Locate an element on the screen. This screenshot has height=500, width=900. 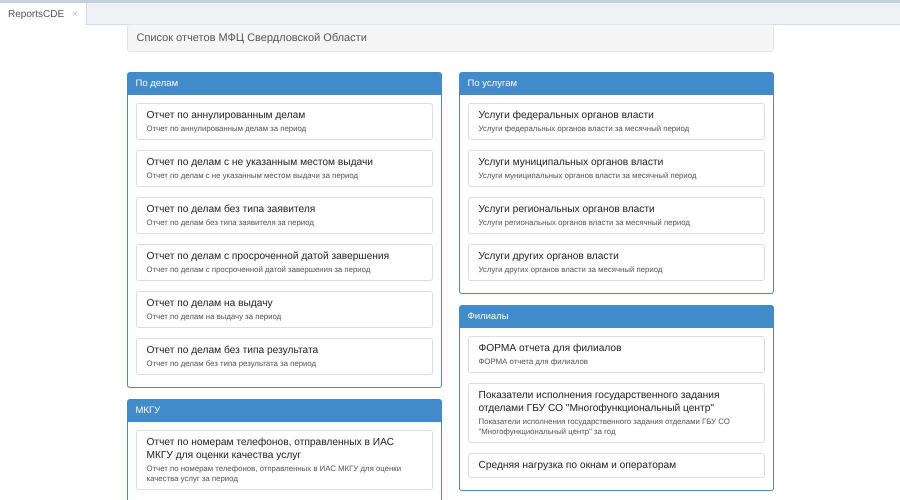
report-title: Отчет по делам с не указанным местом выдачи is located at coordinates (260, 162).